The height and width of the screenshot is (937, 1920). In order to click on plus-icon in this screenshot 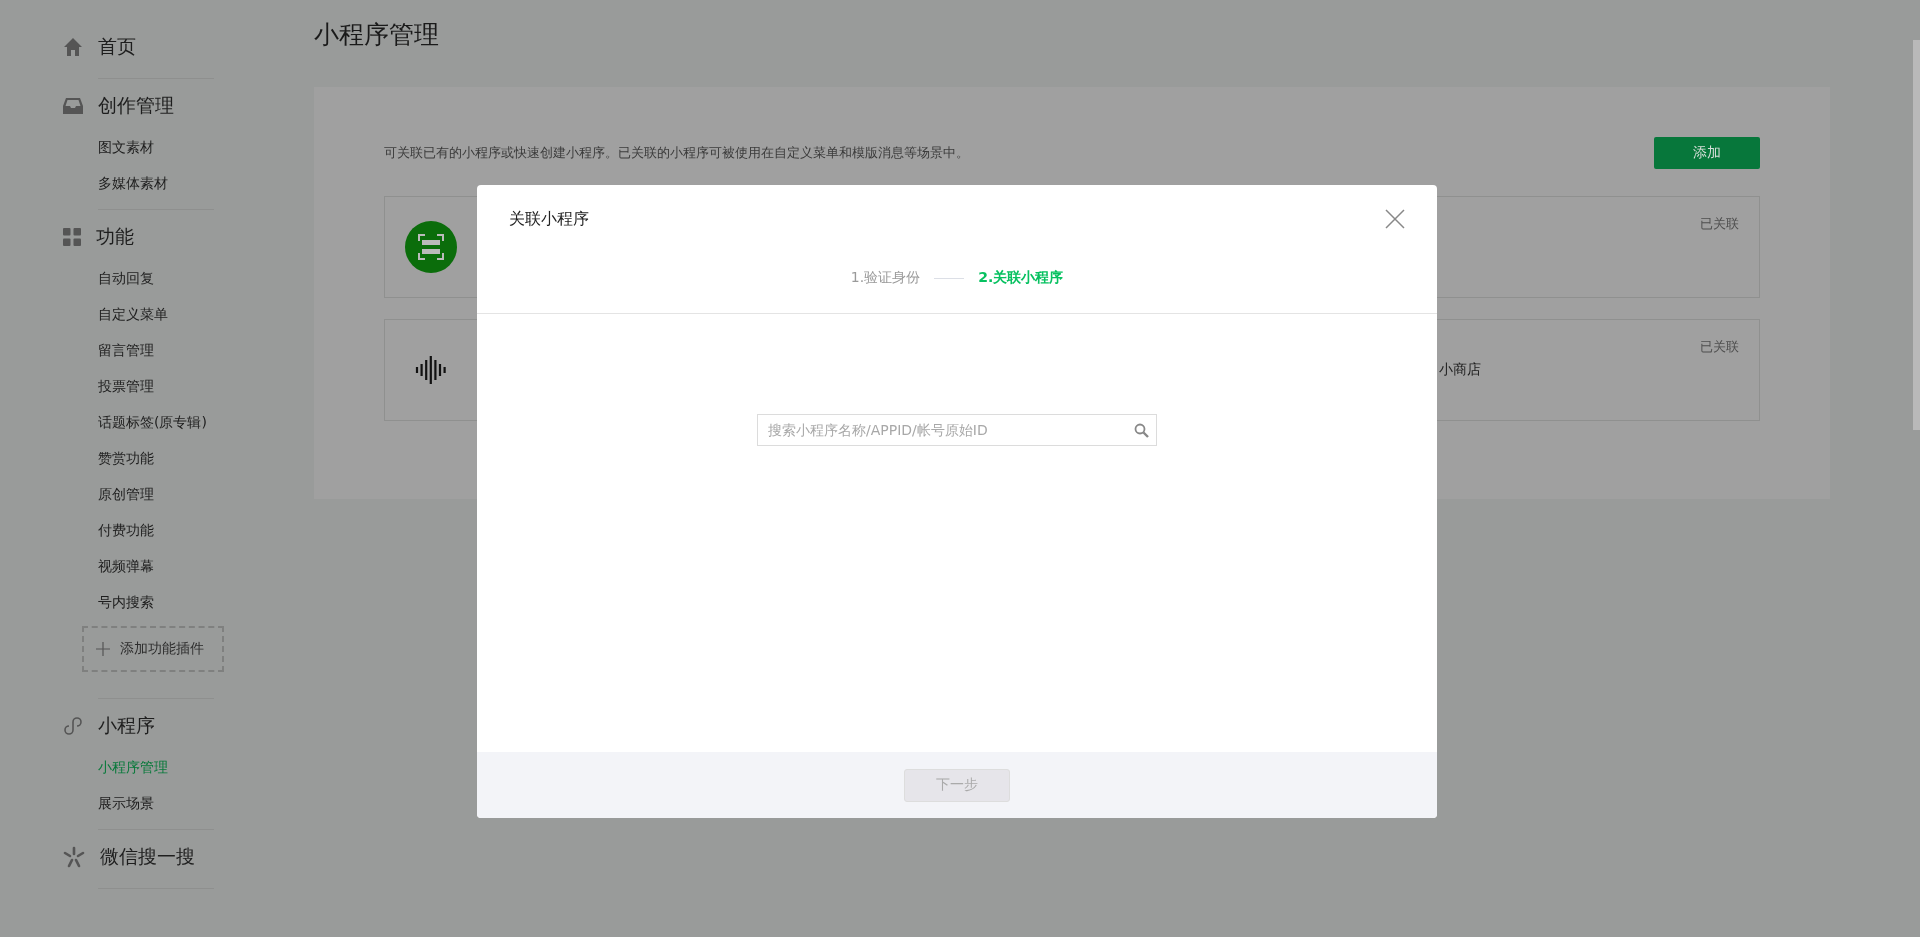, I will do `click(103, 649)`.